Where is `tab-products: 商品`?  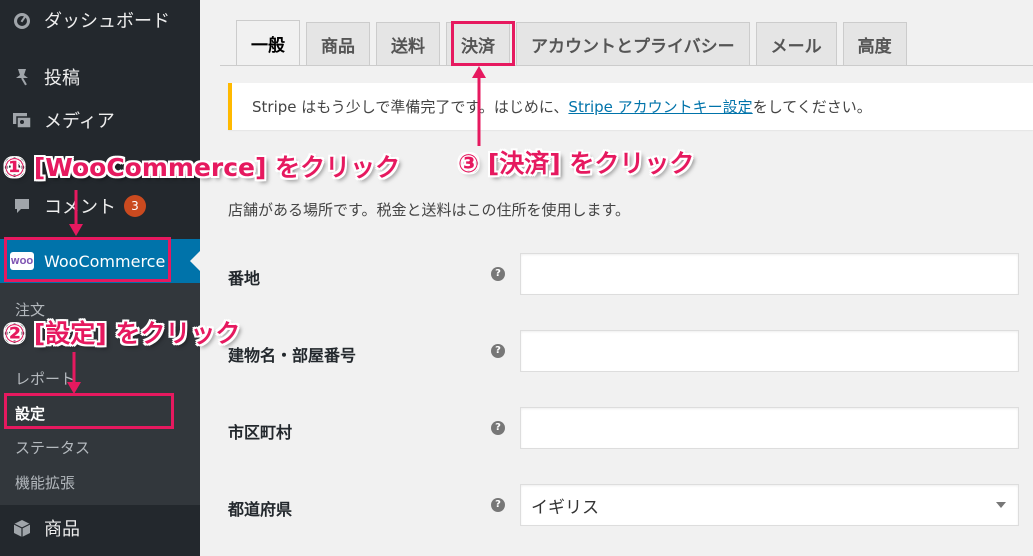 tab-products: 商品 is located at coordinates (338, 43).